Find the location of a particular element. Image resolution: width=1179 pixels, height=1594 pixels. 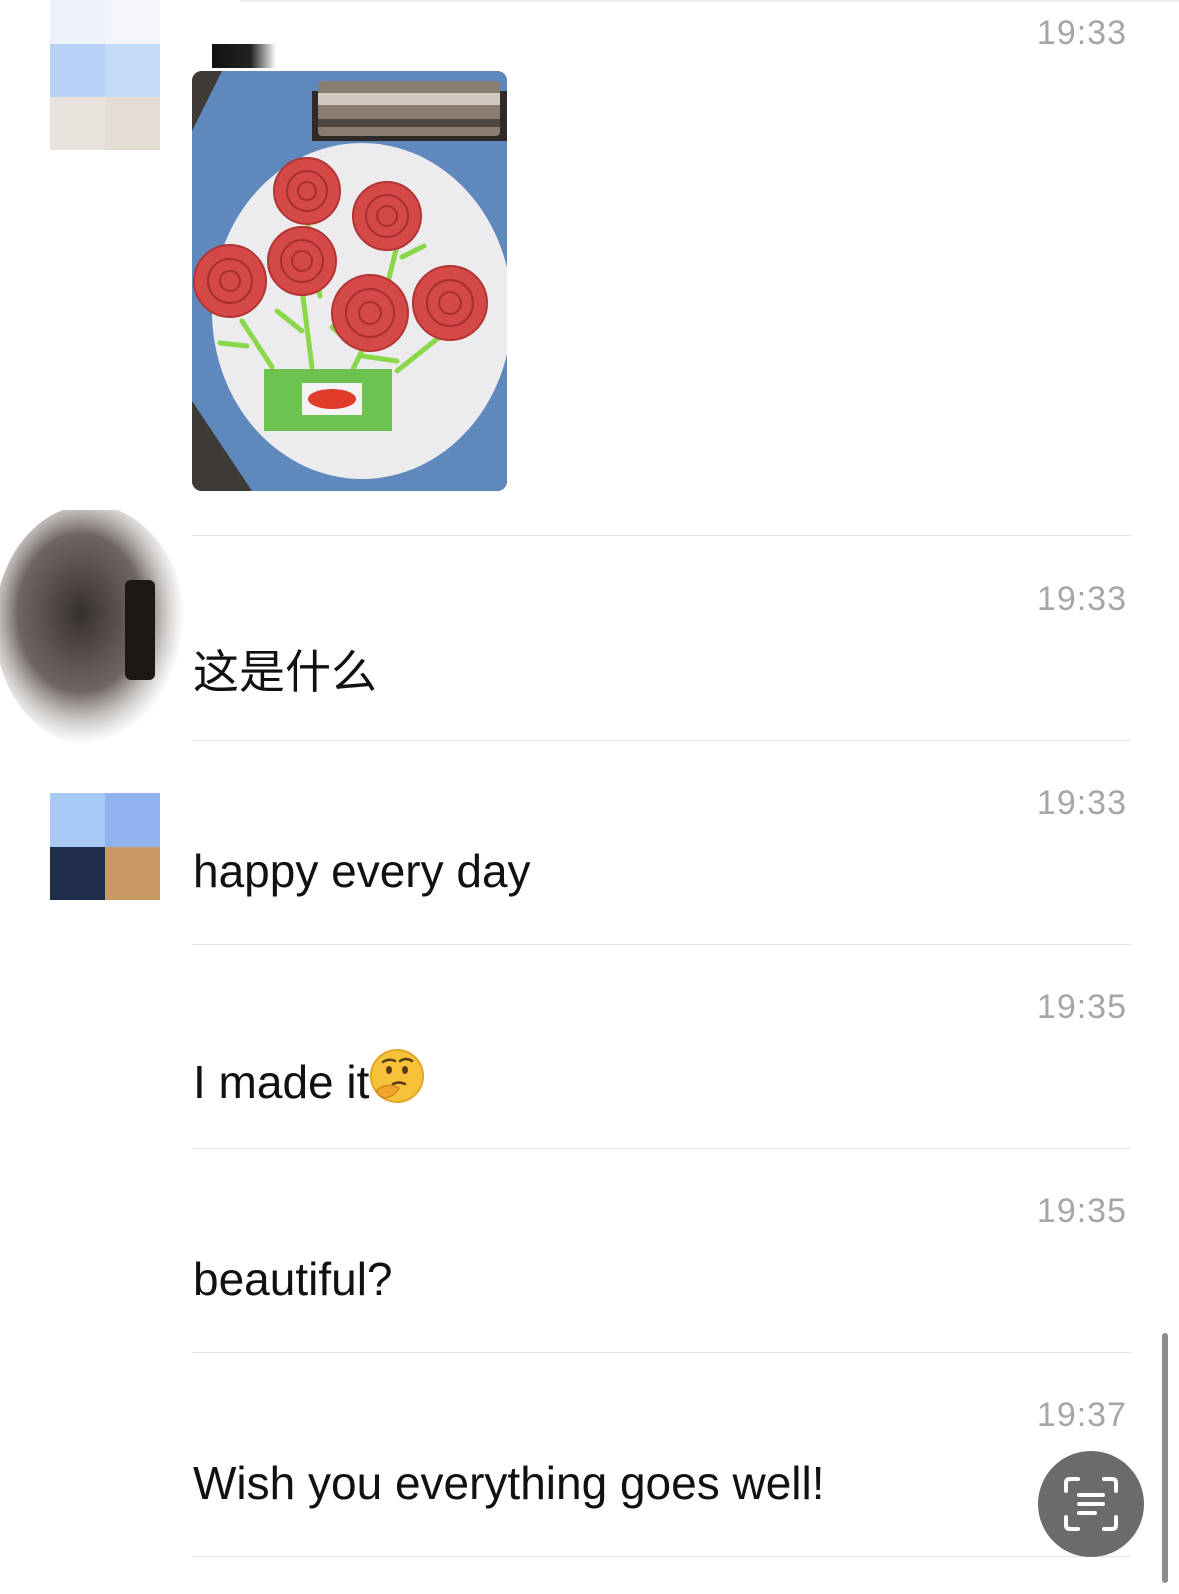

scan-text-icon is located at coordinates (1091, 1504).